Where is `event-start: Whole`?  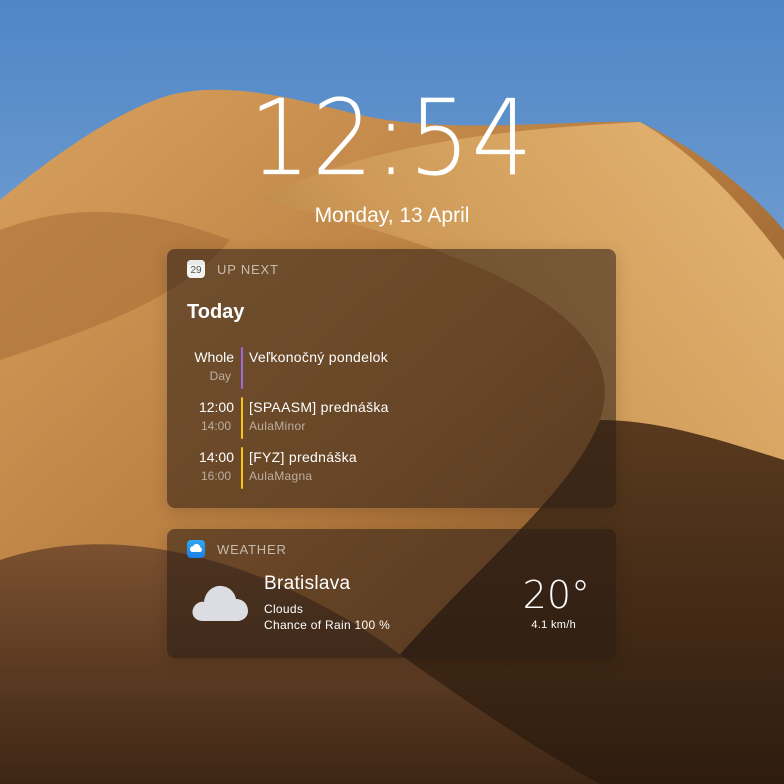
event-start: Whole is located at coordinates (214, 357).